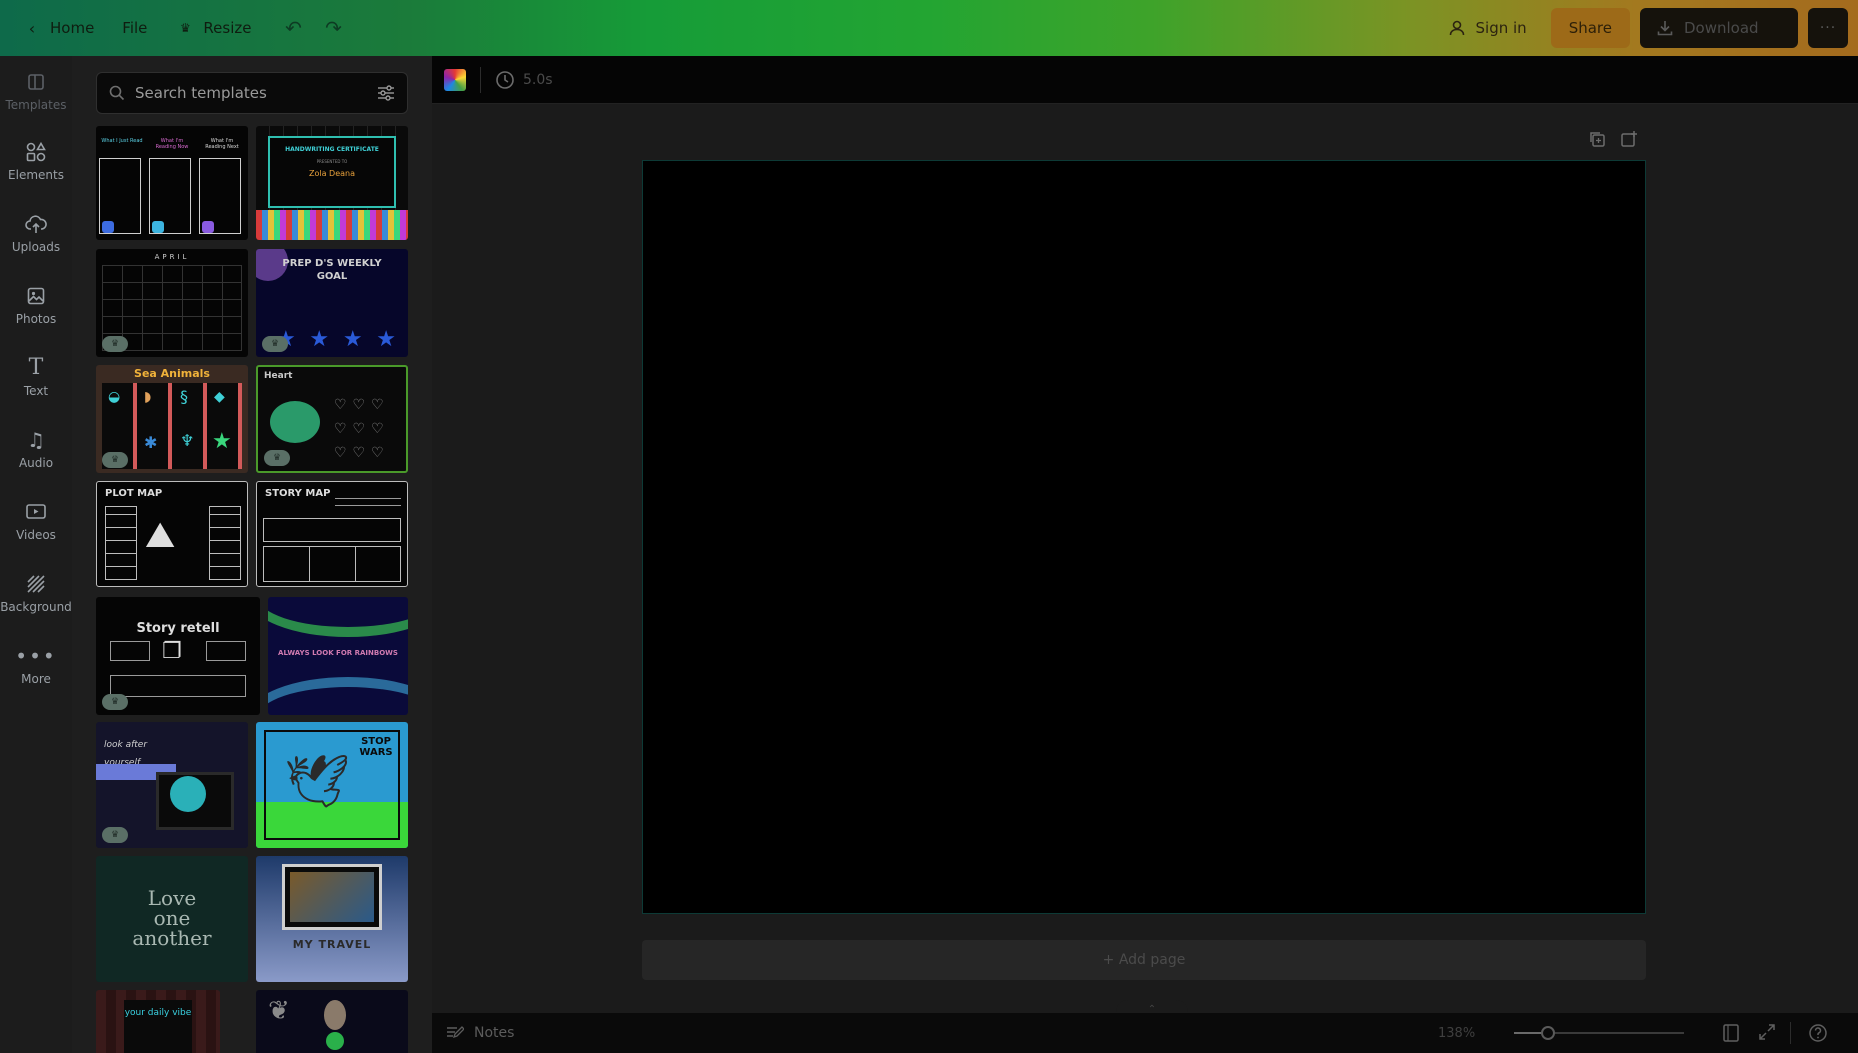 This screenshot has height=1053, width=1858. I want to click on rail-item-templates: Templates, so click(36, 91).